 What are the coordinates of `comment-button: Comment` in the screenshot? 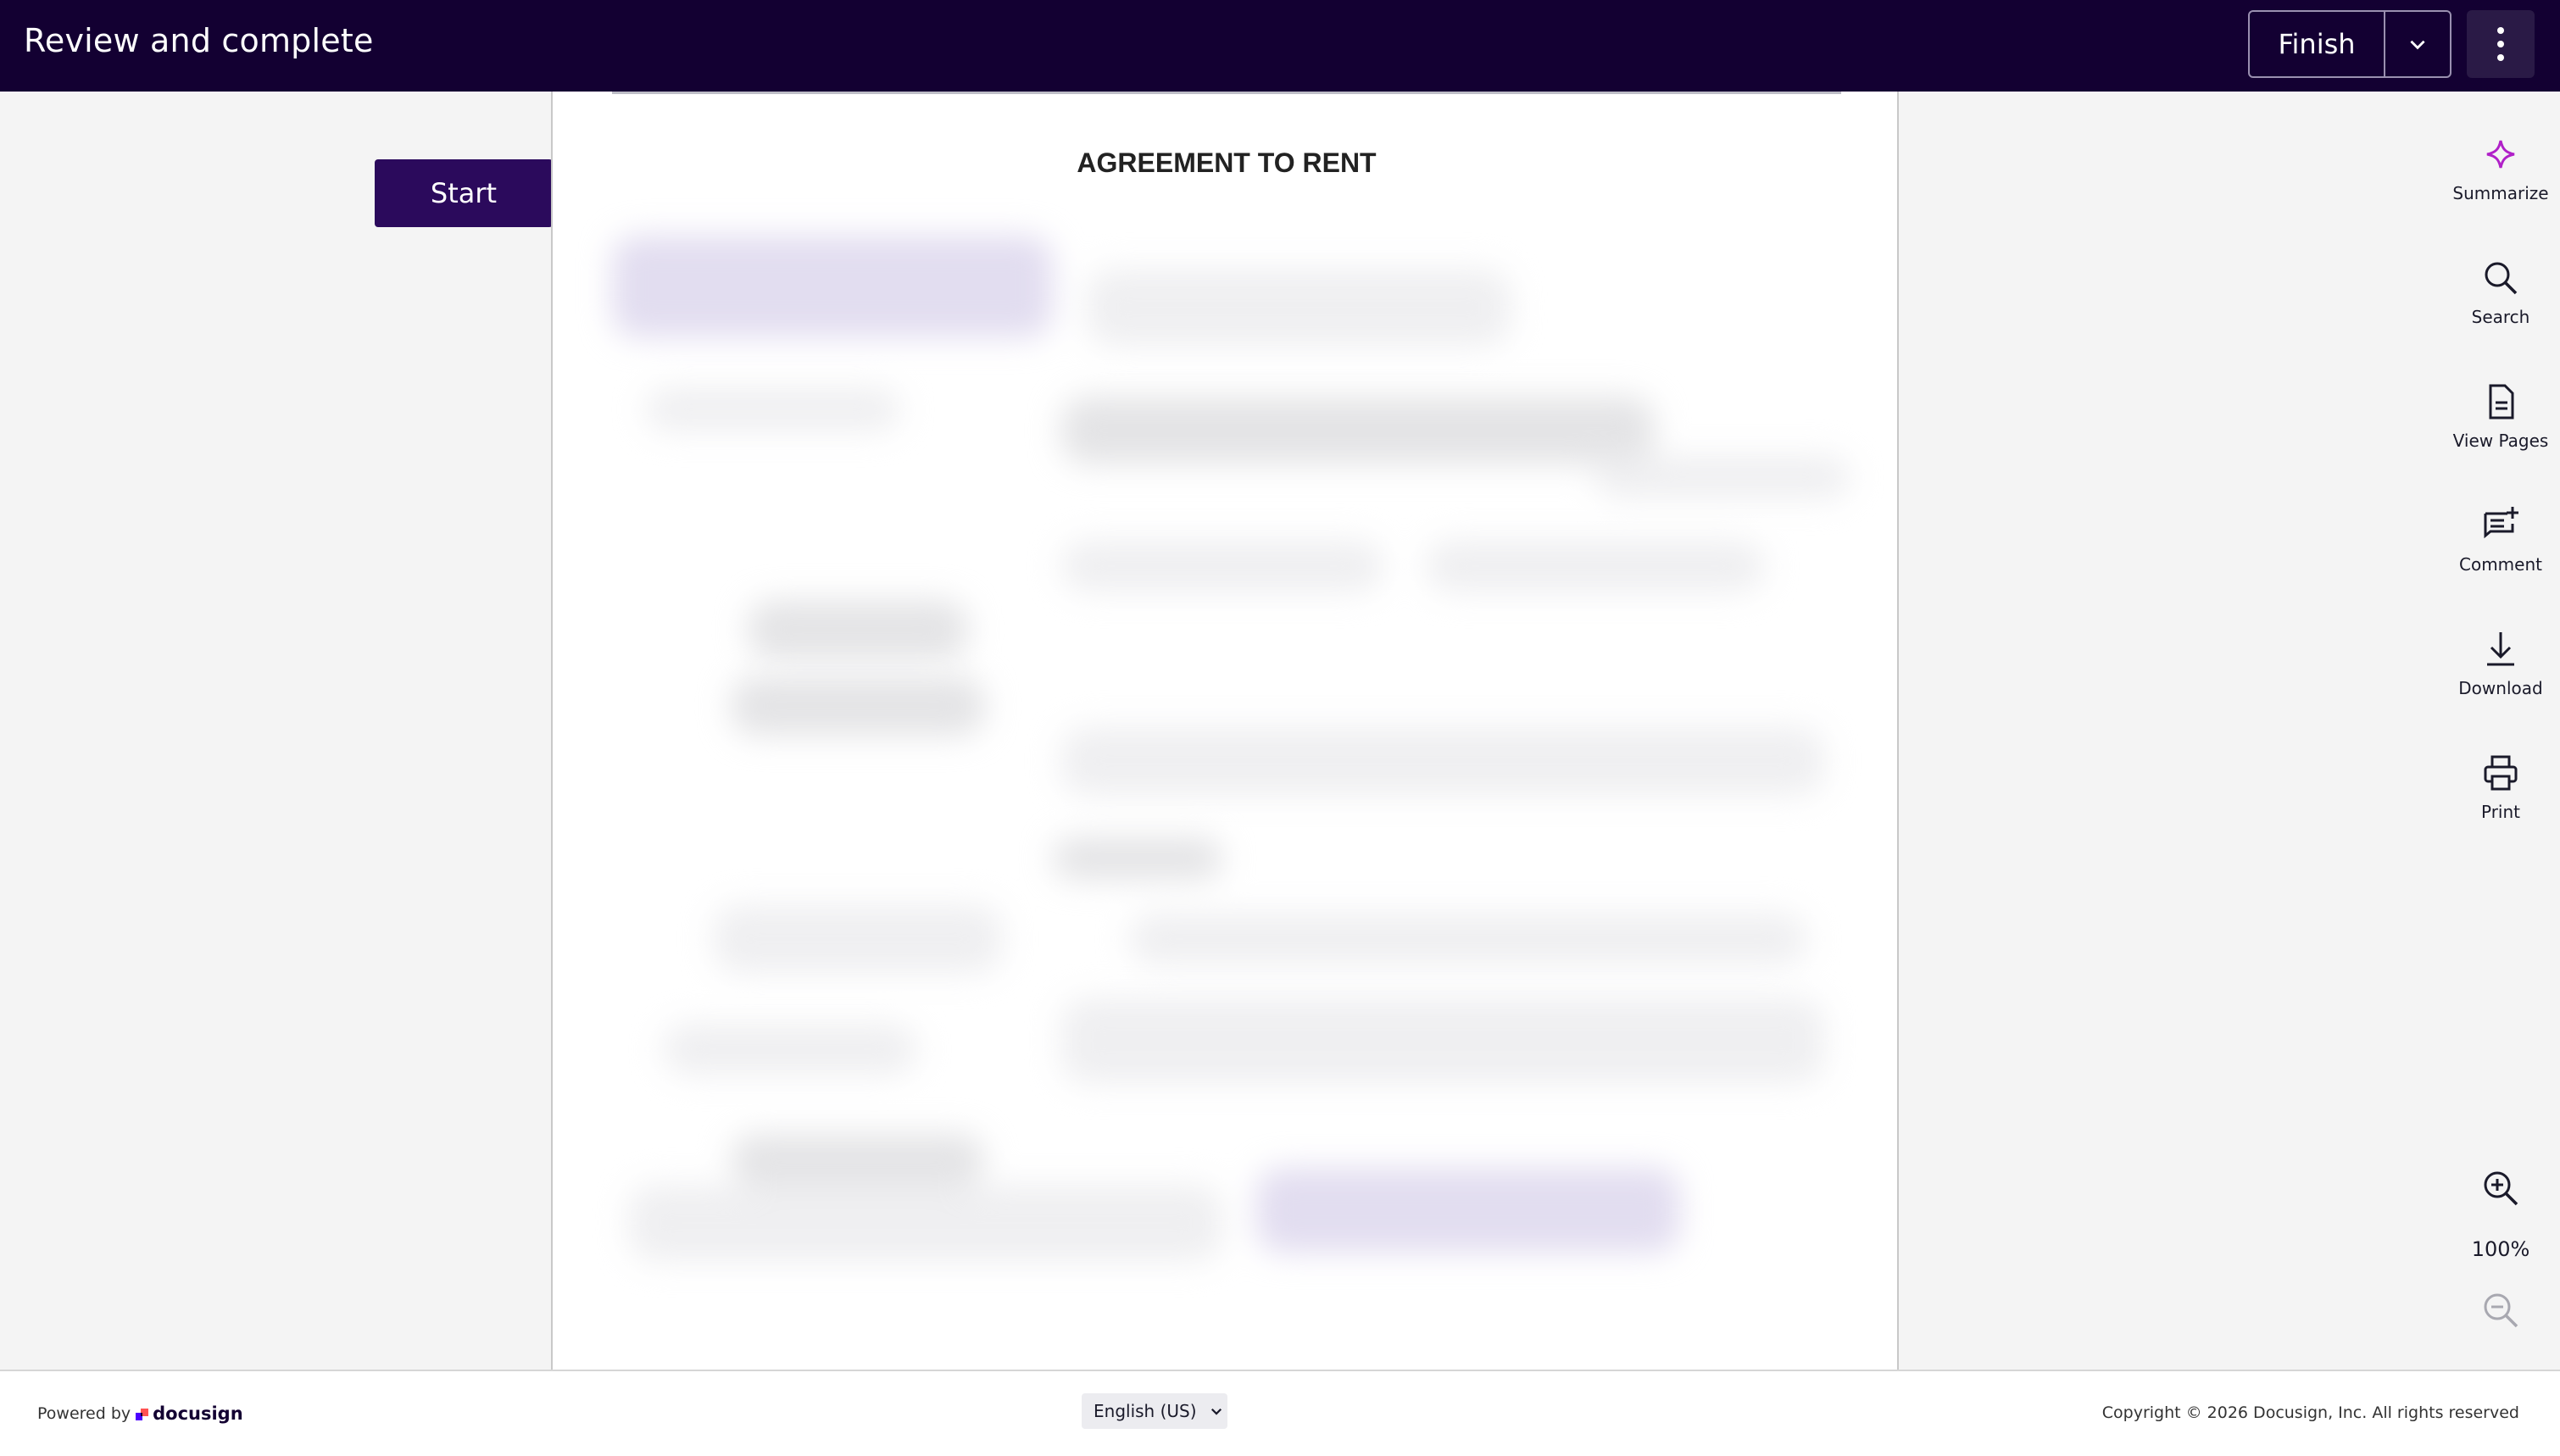 It's located at (2500, 540).